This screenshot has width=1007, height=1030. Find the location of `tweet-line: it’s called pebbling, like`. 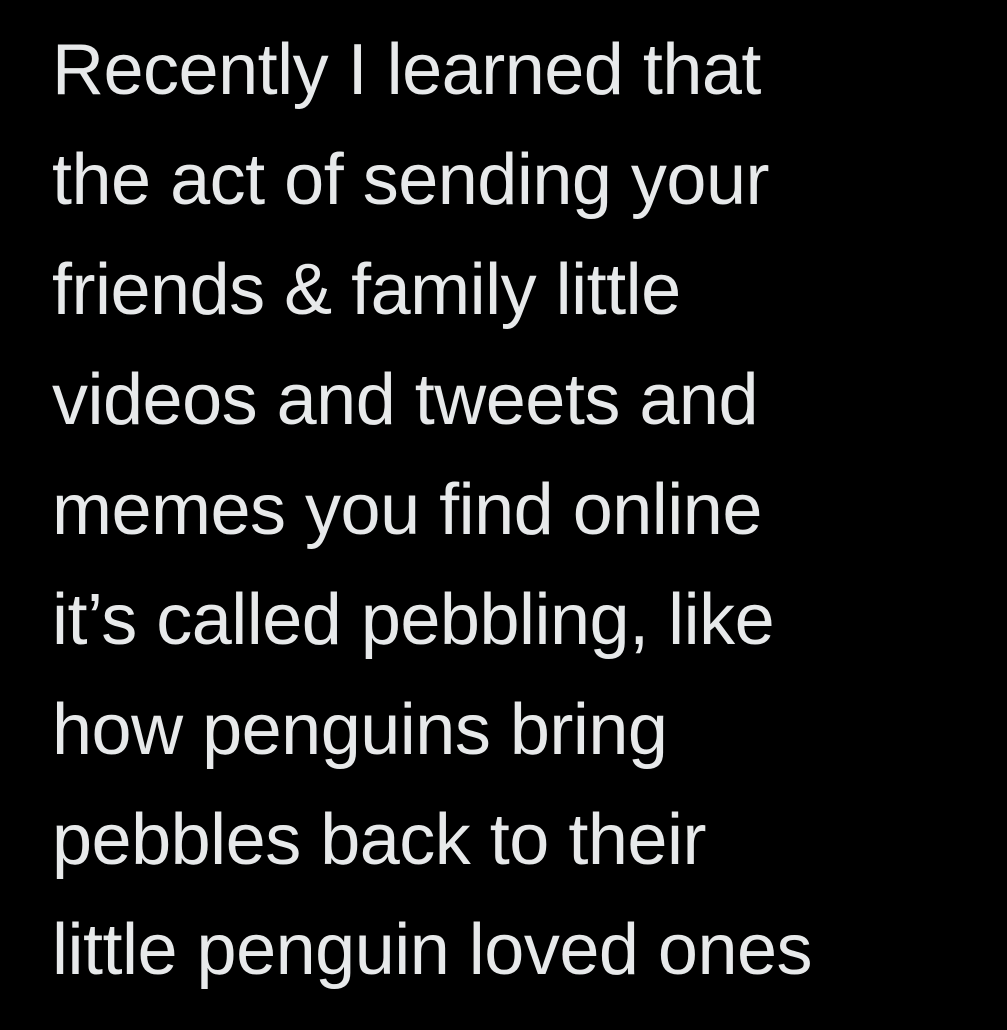

tweet-line: it’s called pebbling, like is located at coordinates (413, 620).